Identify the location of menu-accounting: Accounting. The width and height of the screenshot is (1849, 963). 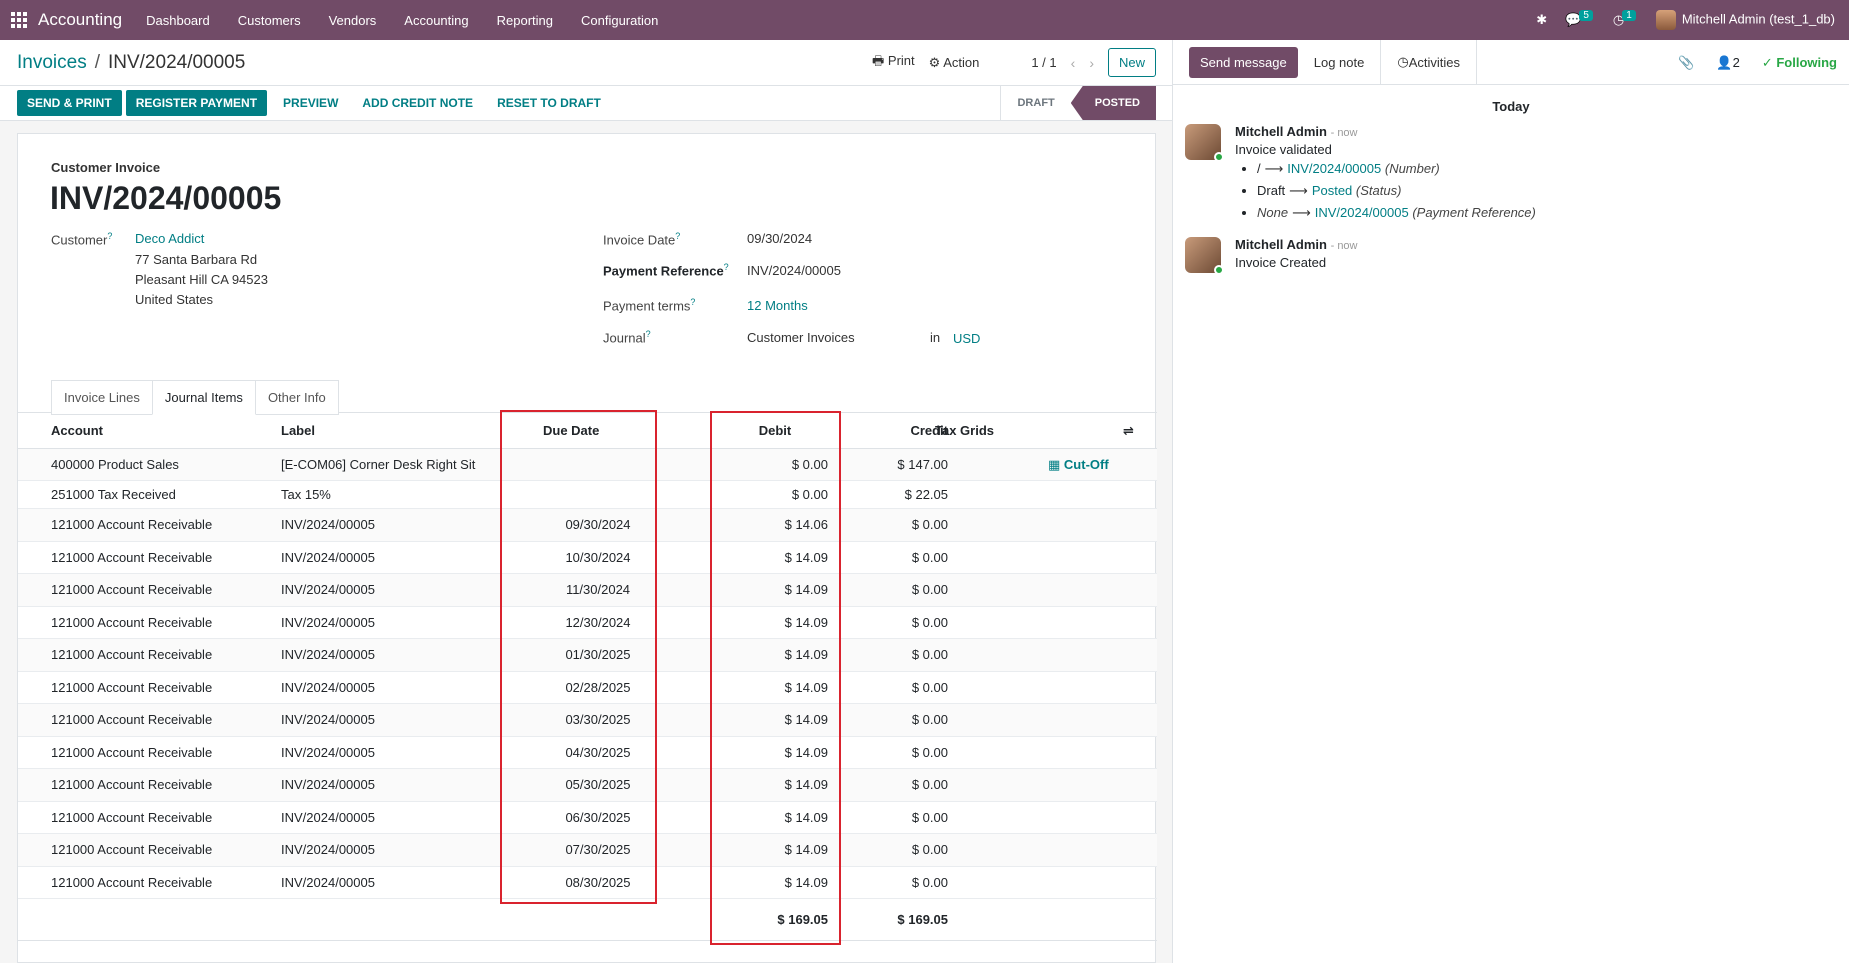
(436, 20).